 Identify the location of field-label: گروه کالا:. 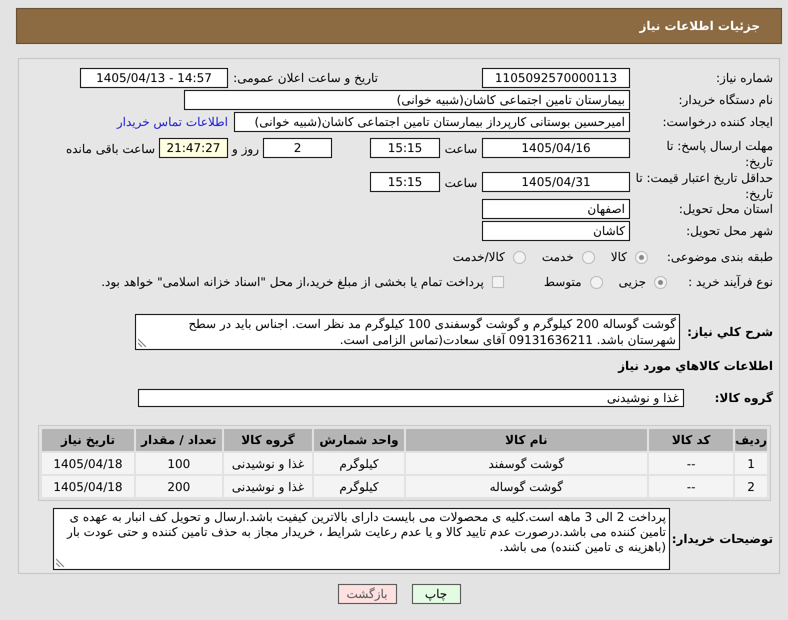
(743, 398).